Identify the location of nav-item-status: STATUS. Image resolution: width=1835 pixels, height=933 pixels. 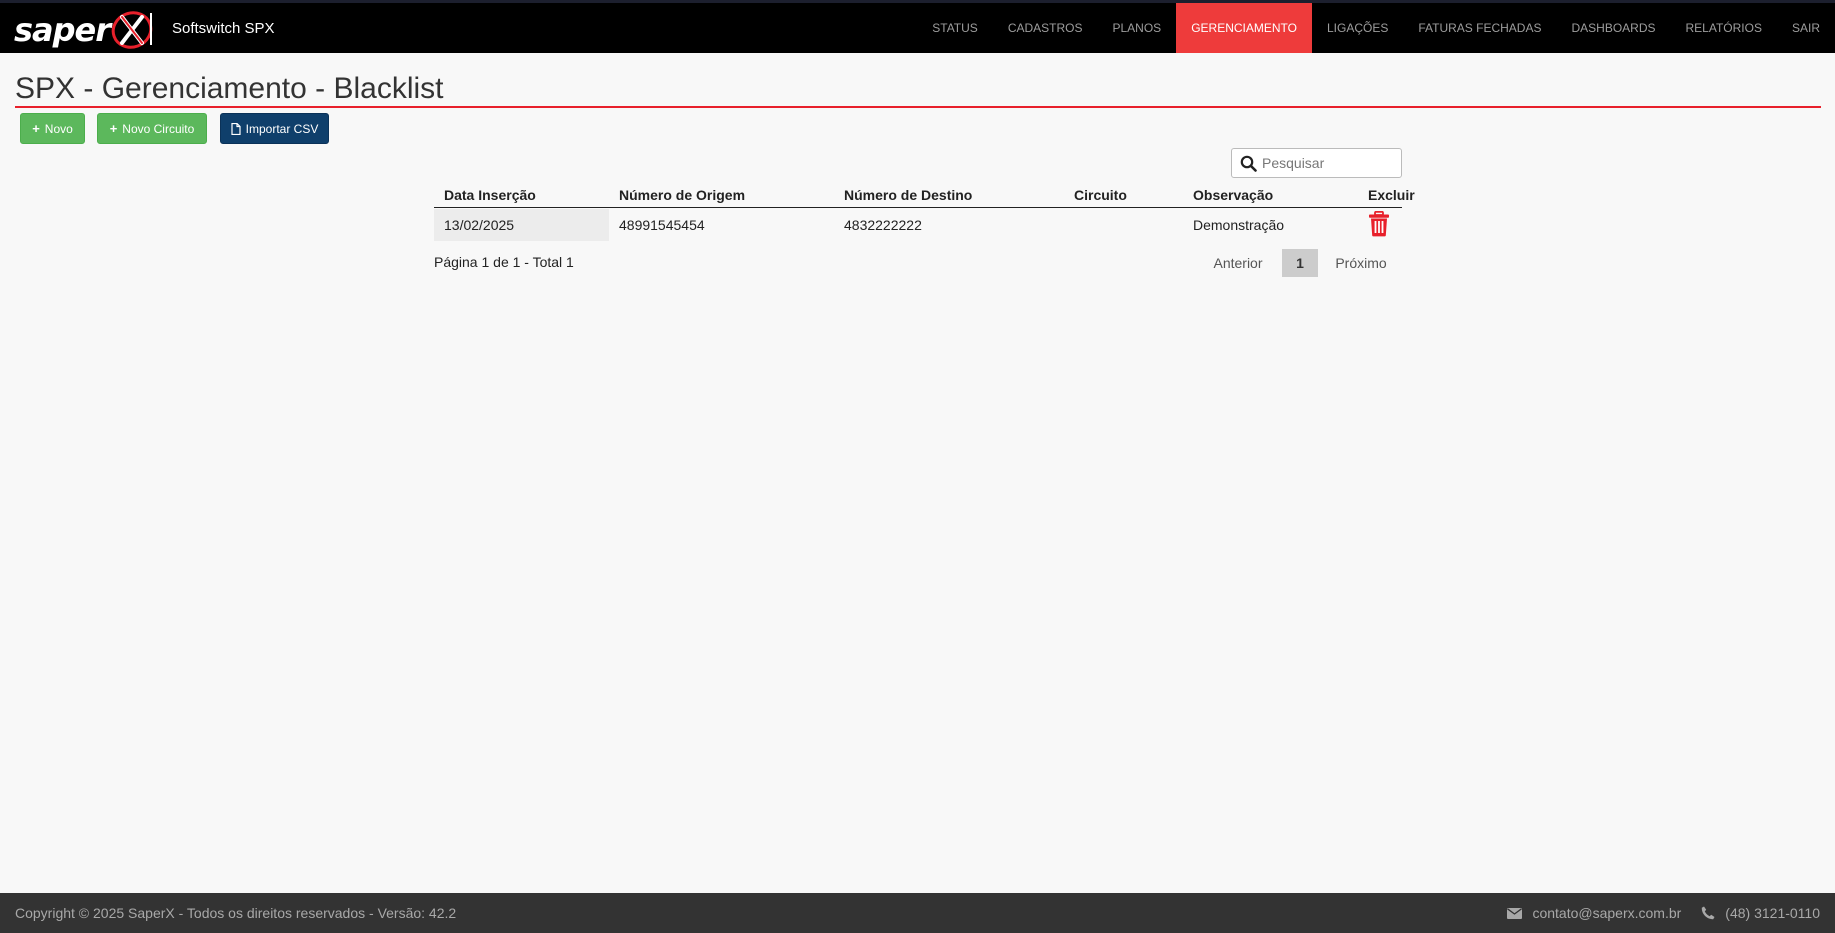
(955, 28).